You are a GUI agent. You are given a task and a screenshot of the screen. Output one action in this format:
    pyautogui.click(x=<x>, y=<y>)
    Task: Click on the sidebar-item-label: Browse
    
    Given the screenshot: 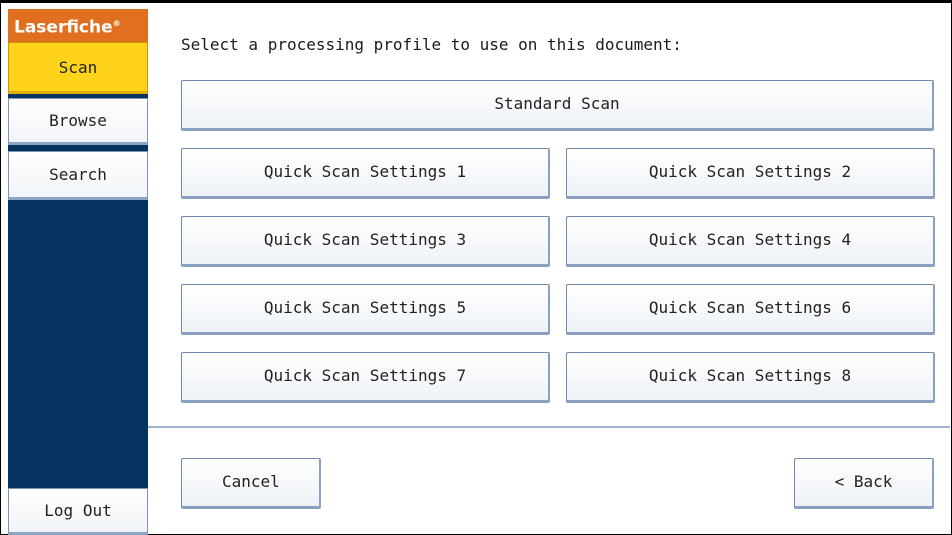 What is the action you would take?
    pyautogui.click(x=78, y=120)
    